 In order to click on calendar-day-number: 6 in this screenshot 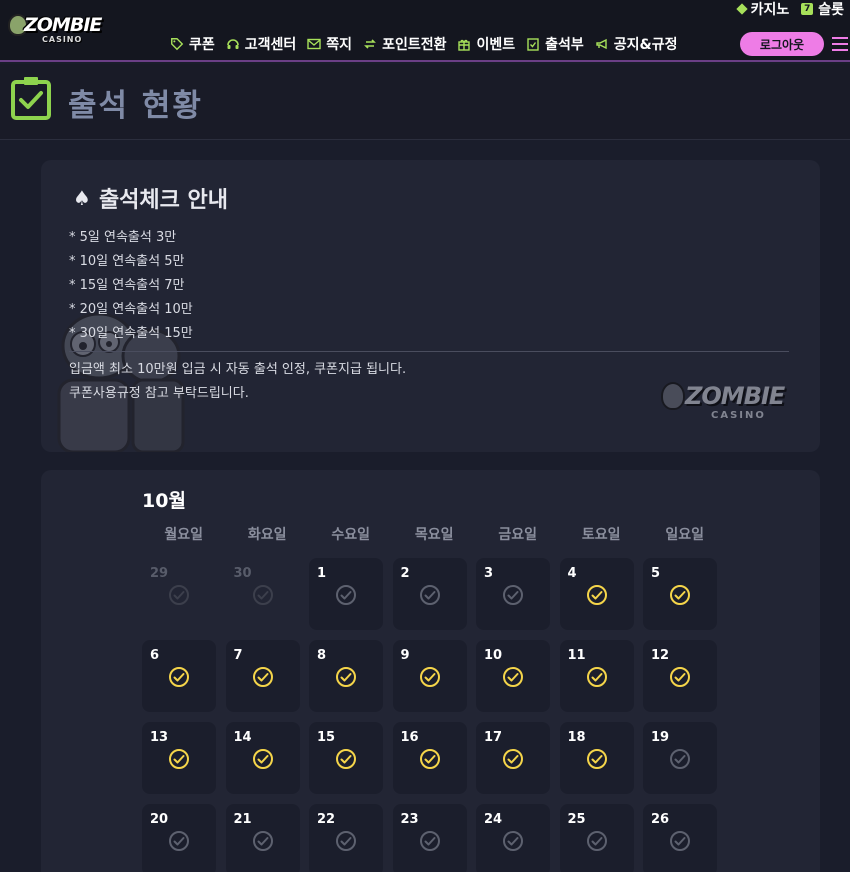, I will do `click(155, 655)`.